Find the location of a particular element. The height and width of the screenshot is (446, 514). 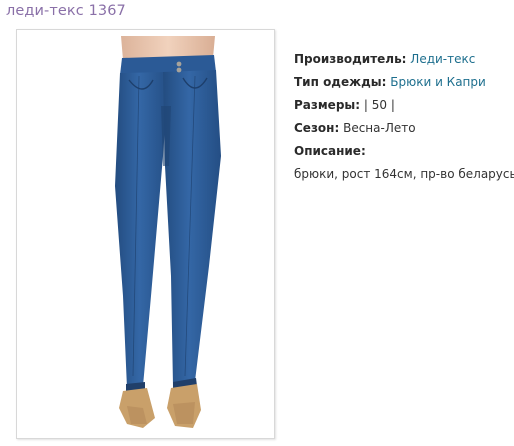

spec-label: Тип одежды: is located at coordinates (340, 82).